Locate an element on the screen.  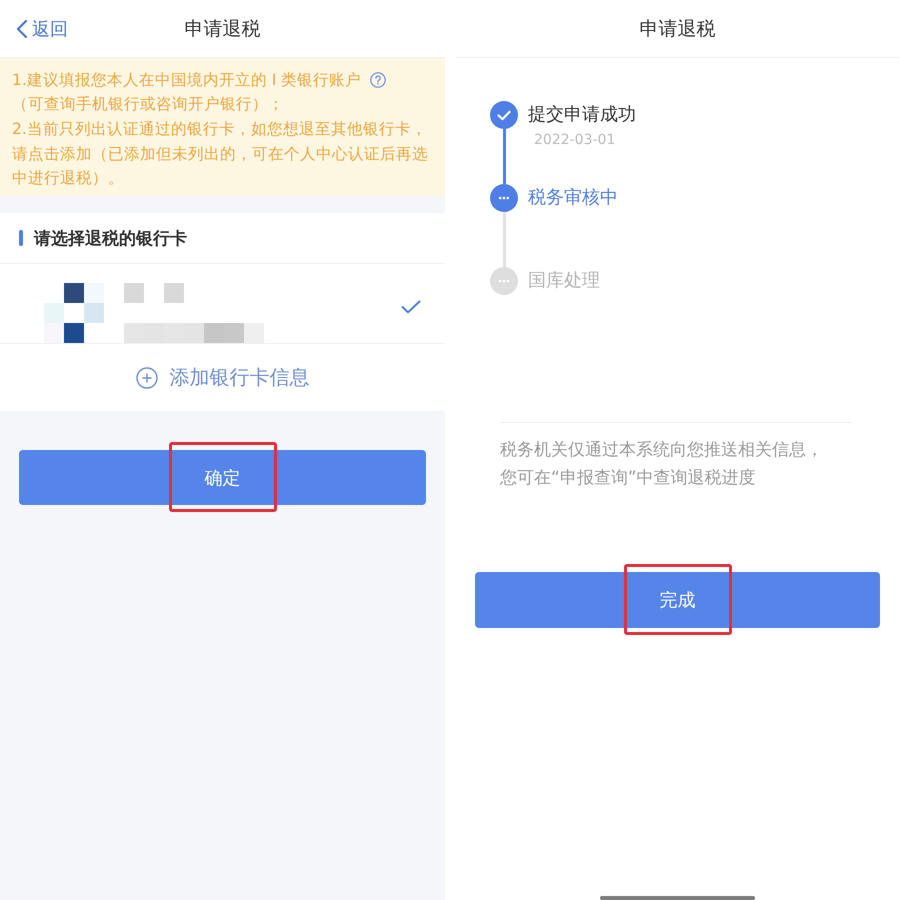
section-marker is located at coordinates (21, 238).